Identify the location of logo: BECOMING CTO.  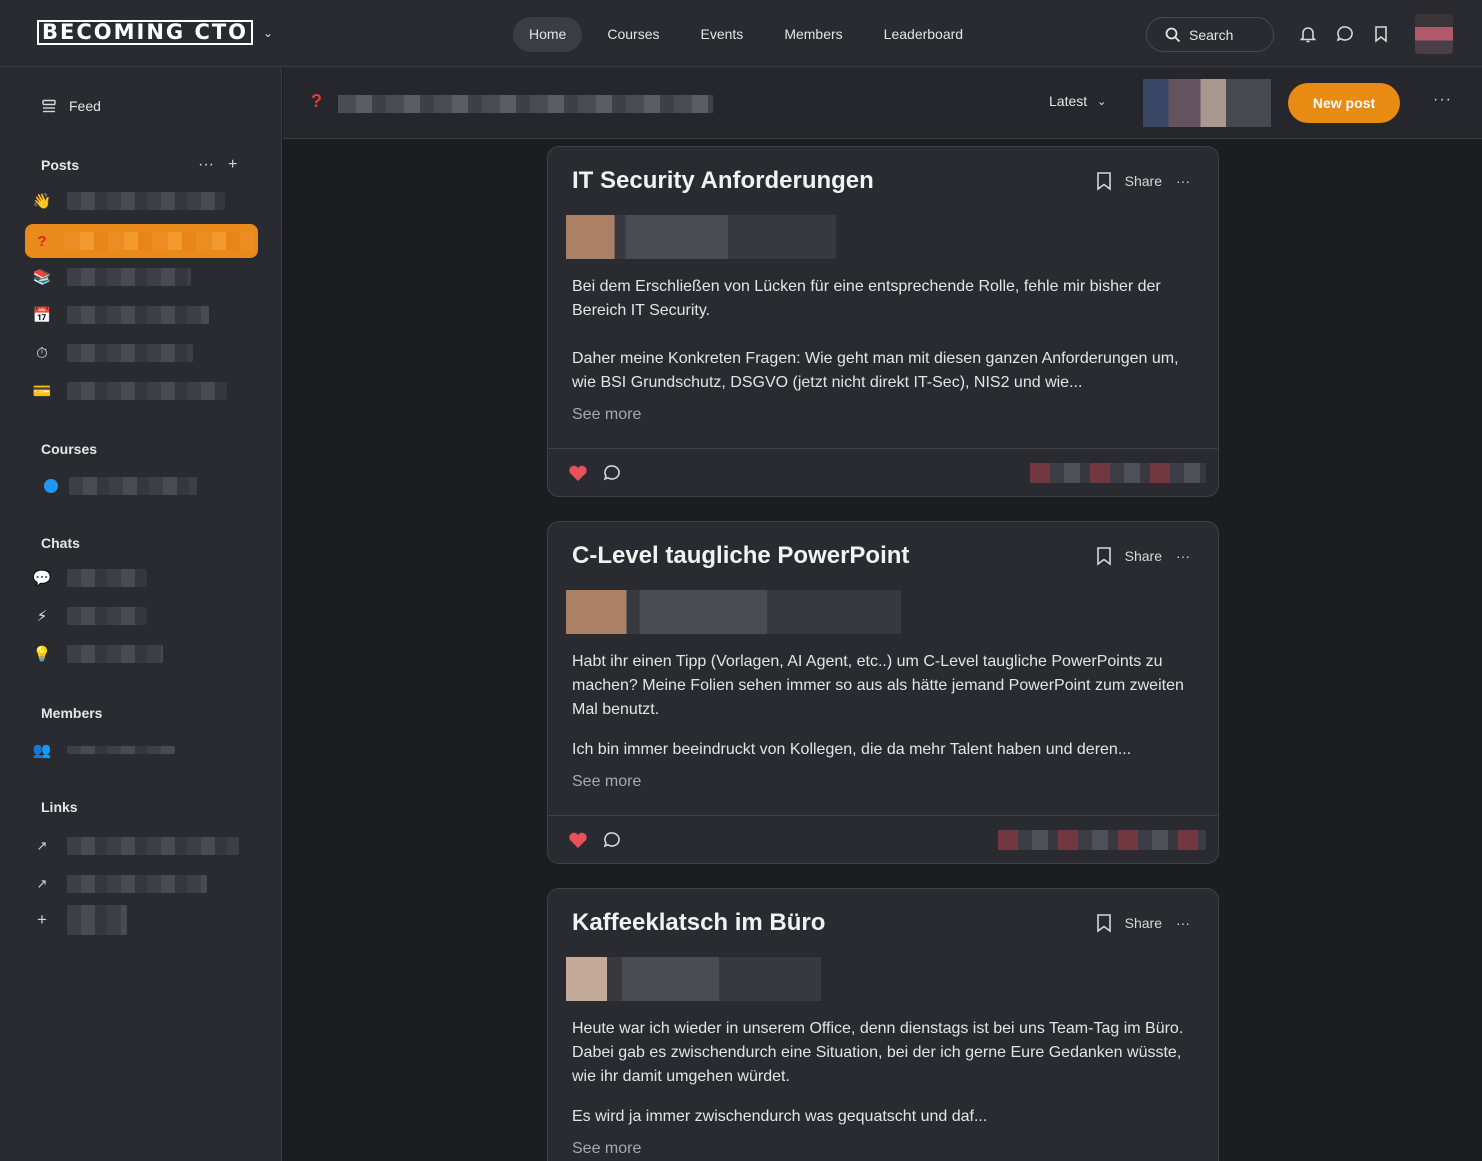
(145, 32).